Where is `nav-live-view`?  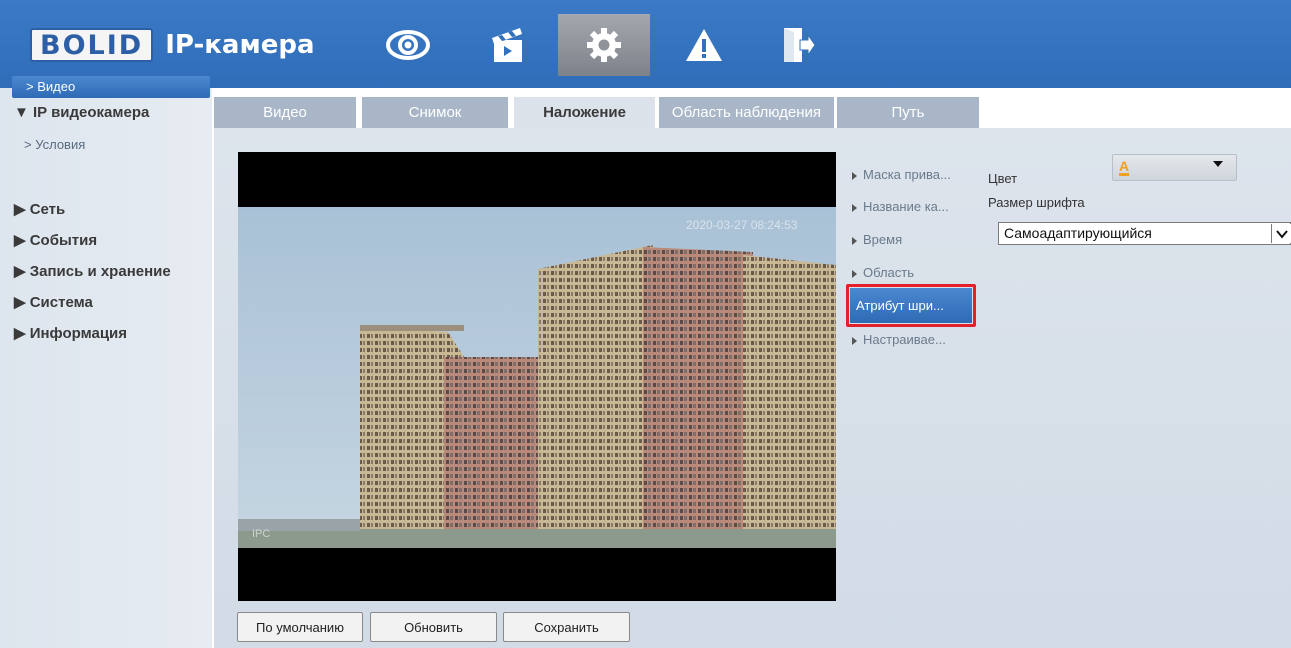 nav-live-view is located at coordinates (408, 45).